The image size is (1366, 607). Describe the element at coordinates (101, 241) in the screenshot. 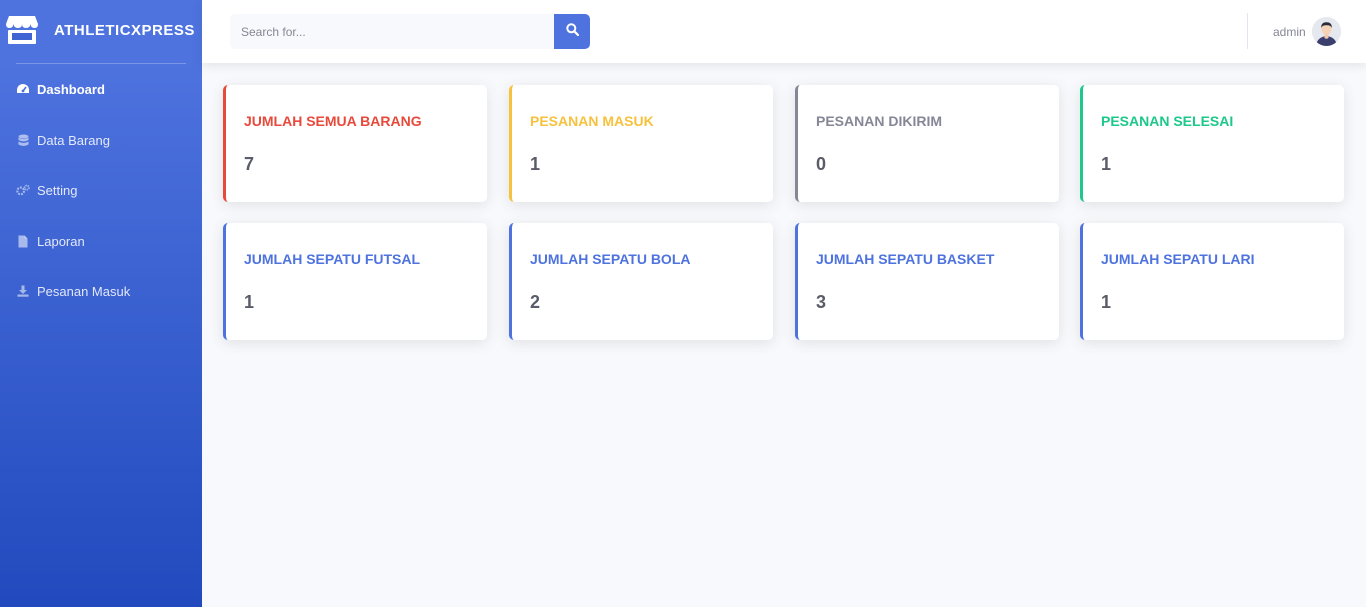

I see `sidebar-item-laporan: Laporan` at that location.